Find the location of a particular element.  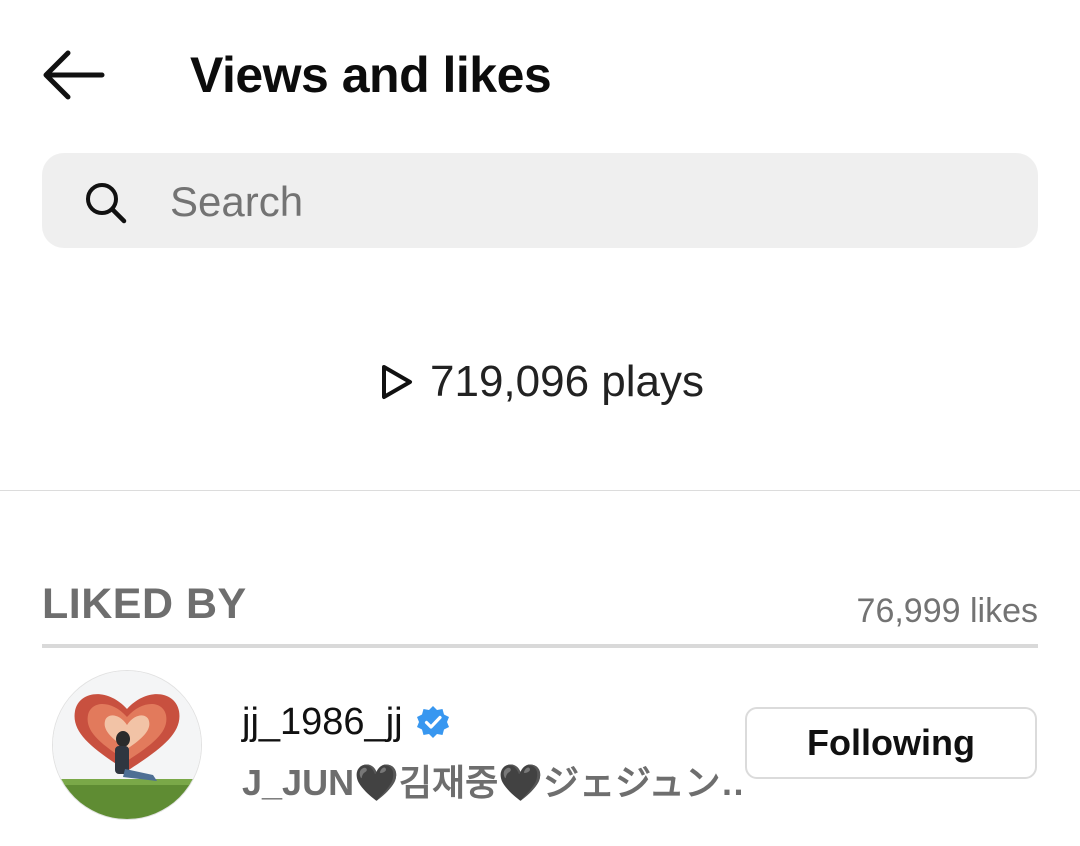

plays-count: 719,096 plays is located at coordinates (540, 382).